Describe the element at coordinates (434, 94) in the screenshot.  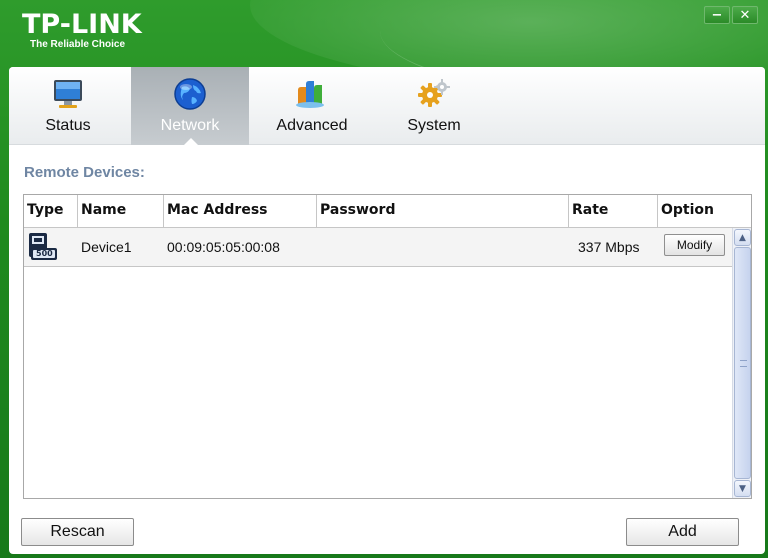
I see `gear-icon` at that location.